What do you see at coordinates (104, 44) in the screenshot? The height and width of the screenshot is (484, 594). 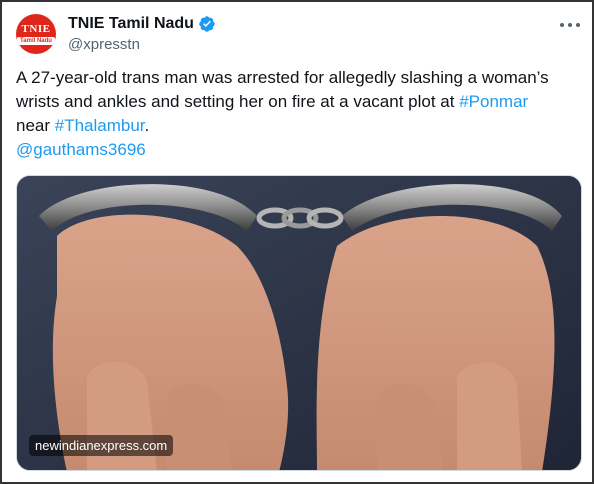 I see `author-handle: @xpresstn` at bounding box center [104, 44].